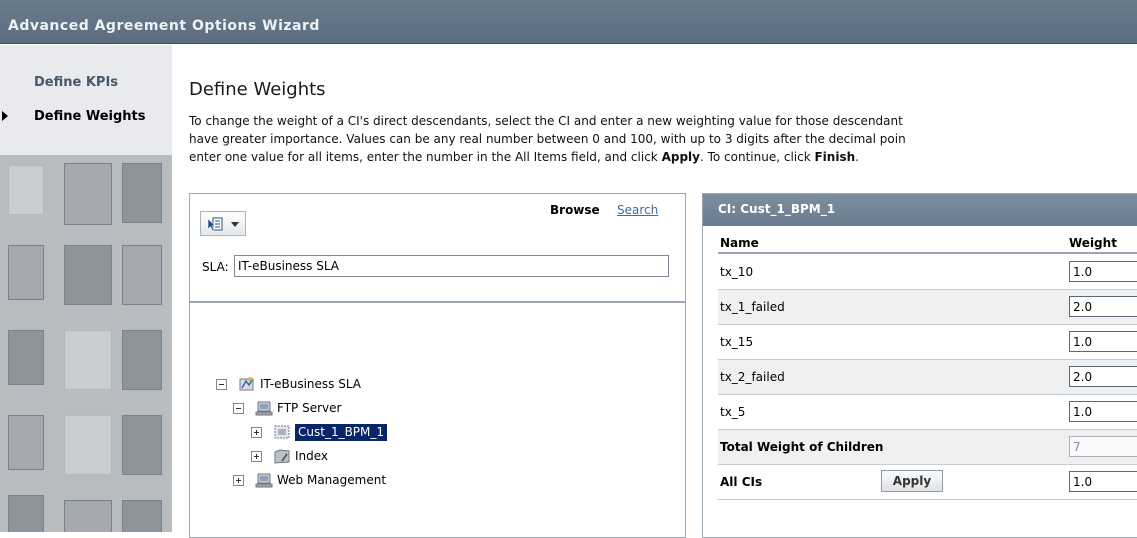  What do you see at coordinates (1093, 243) in the screenshot?
I see `column-header-weight: Weight` at bounding box center [1093, 243].